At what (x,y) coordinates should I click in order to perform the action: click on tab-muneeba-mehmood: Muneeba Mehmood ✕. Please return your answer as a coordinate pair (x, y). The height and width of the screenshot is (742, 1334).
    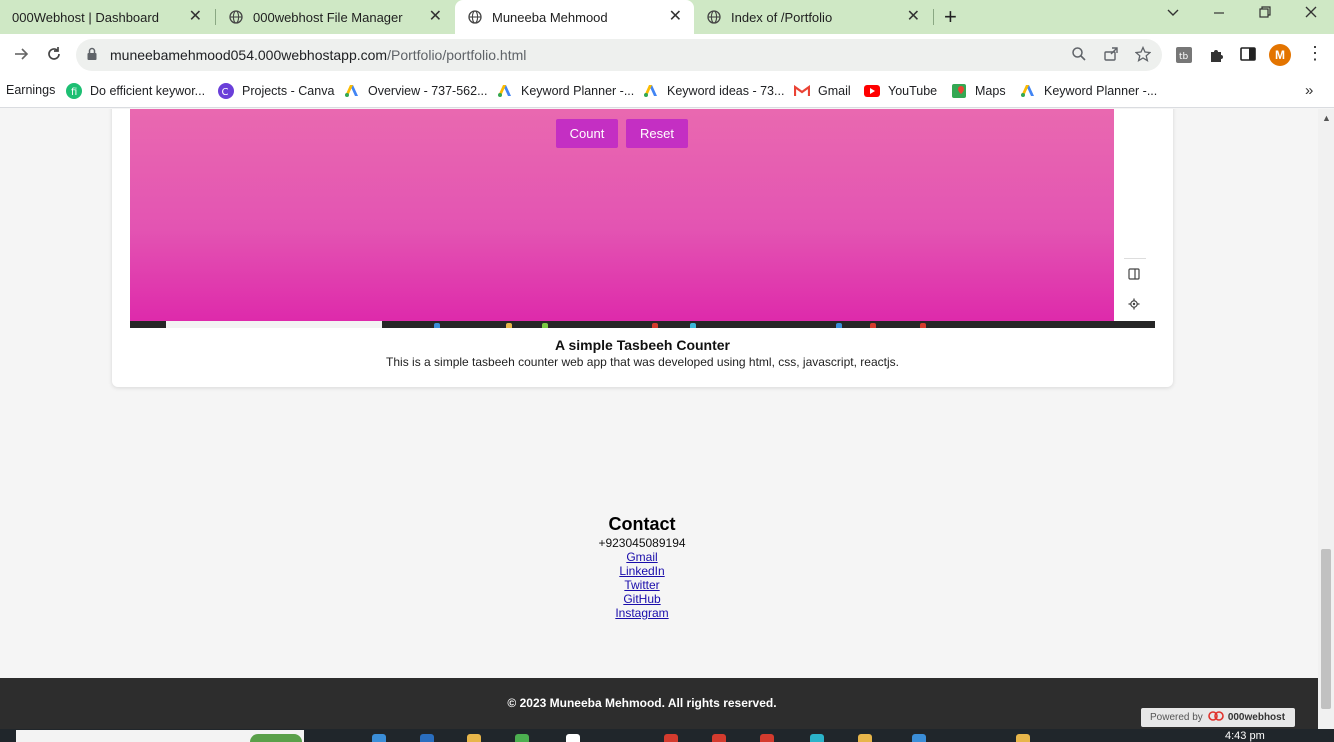
    Looking at the image, I should click on (574, 17).